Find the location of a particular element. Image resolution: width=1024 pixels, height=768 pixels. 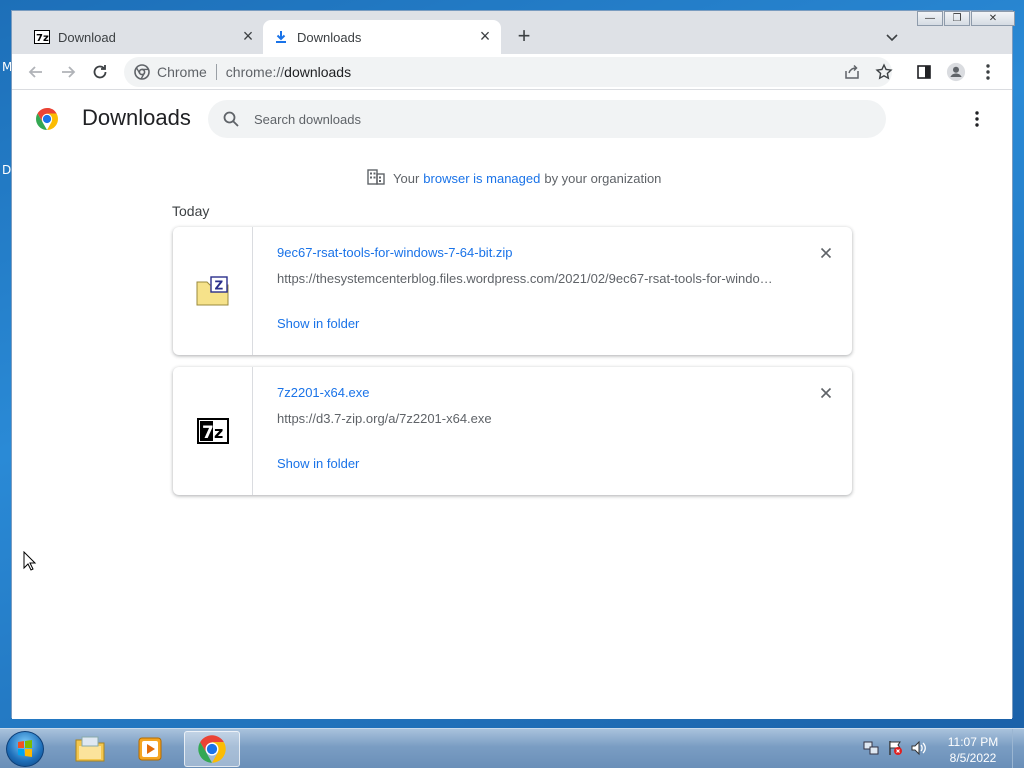

folder-icon is located at coordinates (90, 749).